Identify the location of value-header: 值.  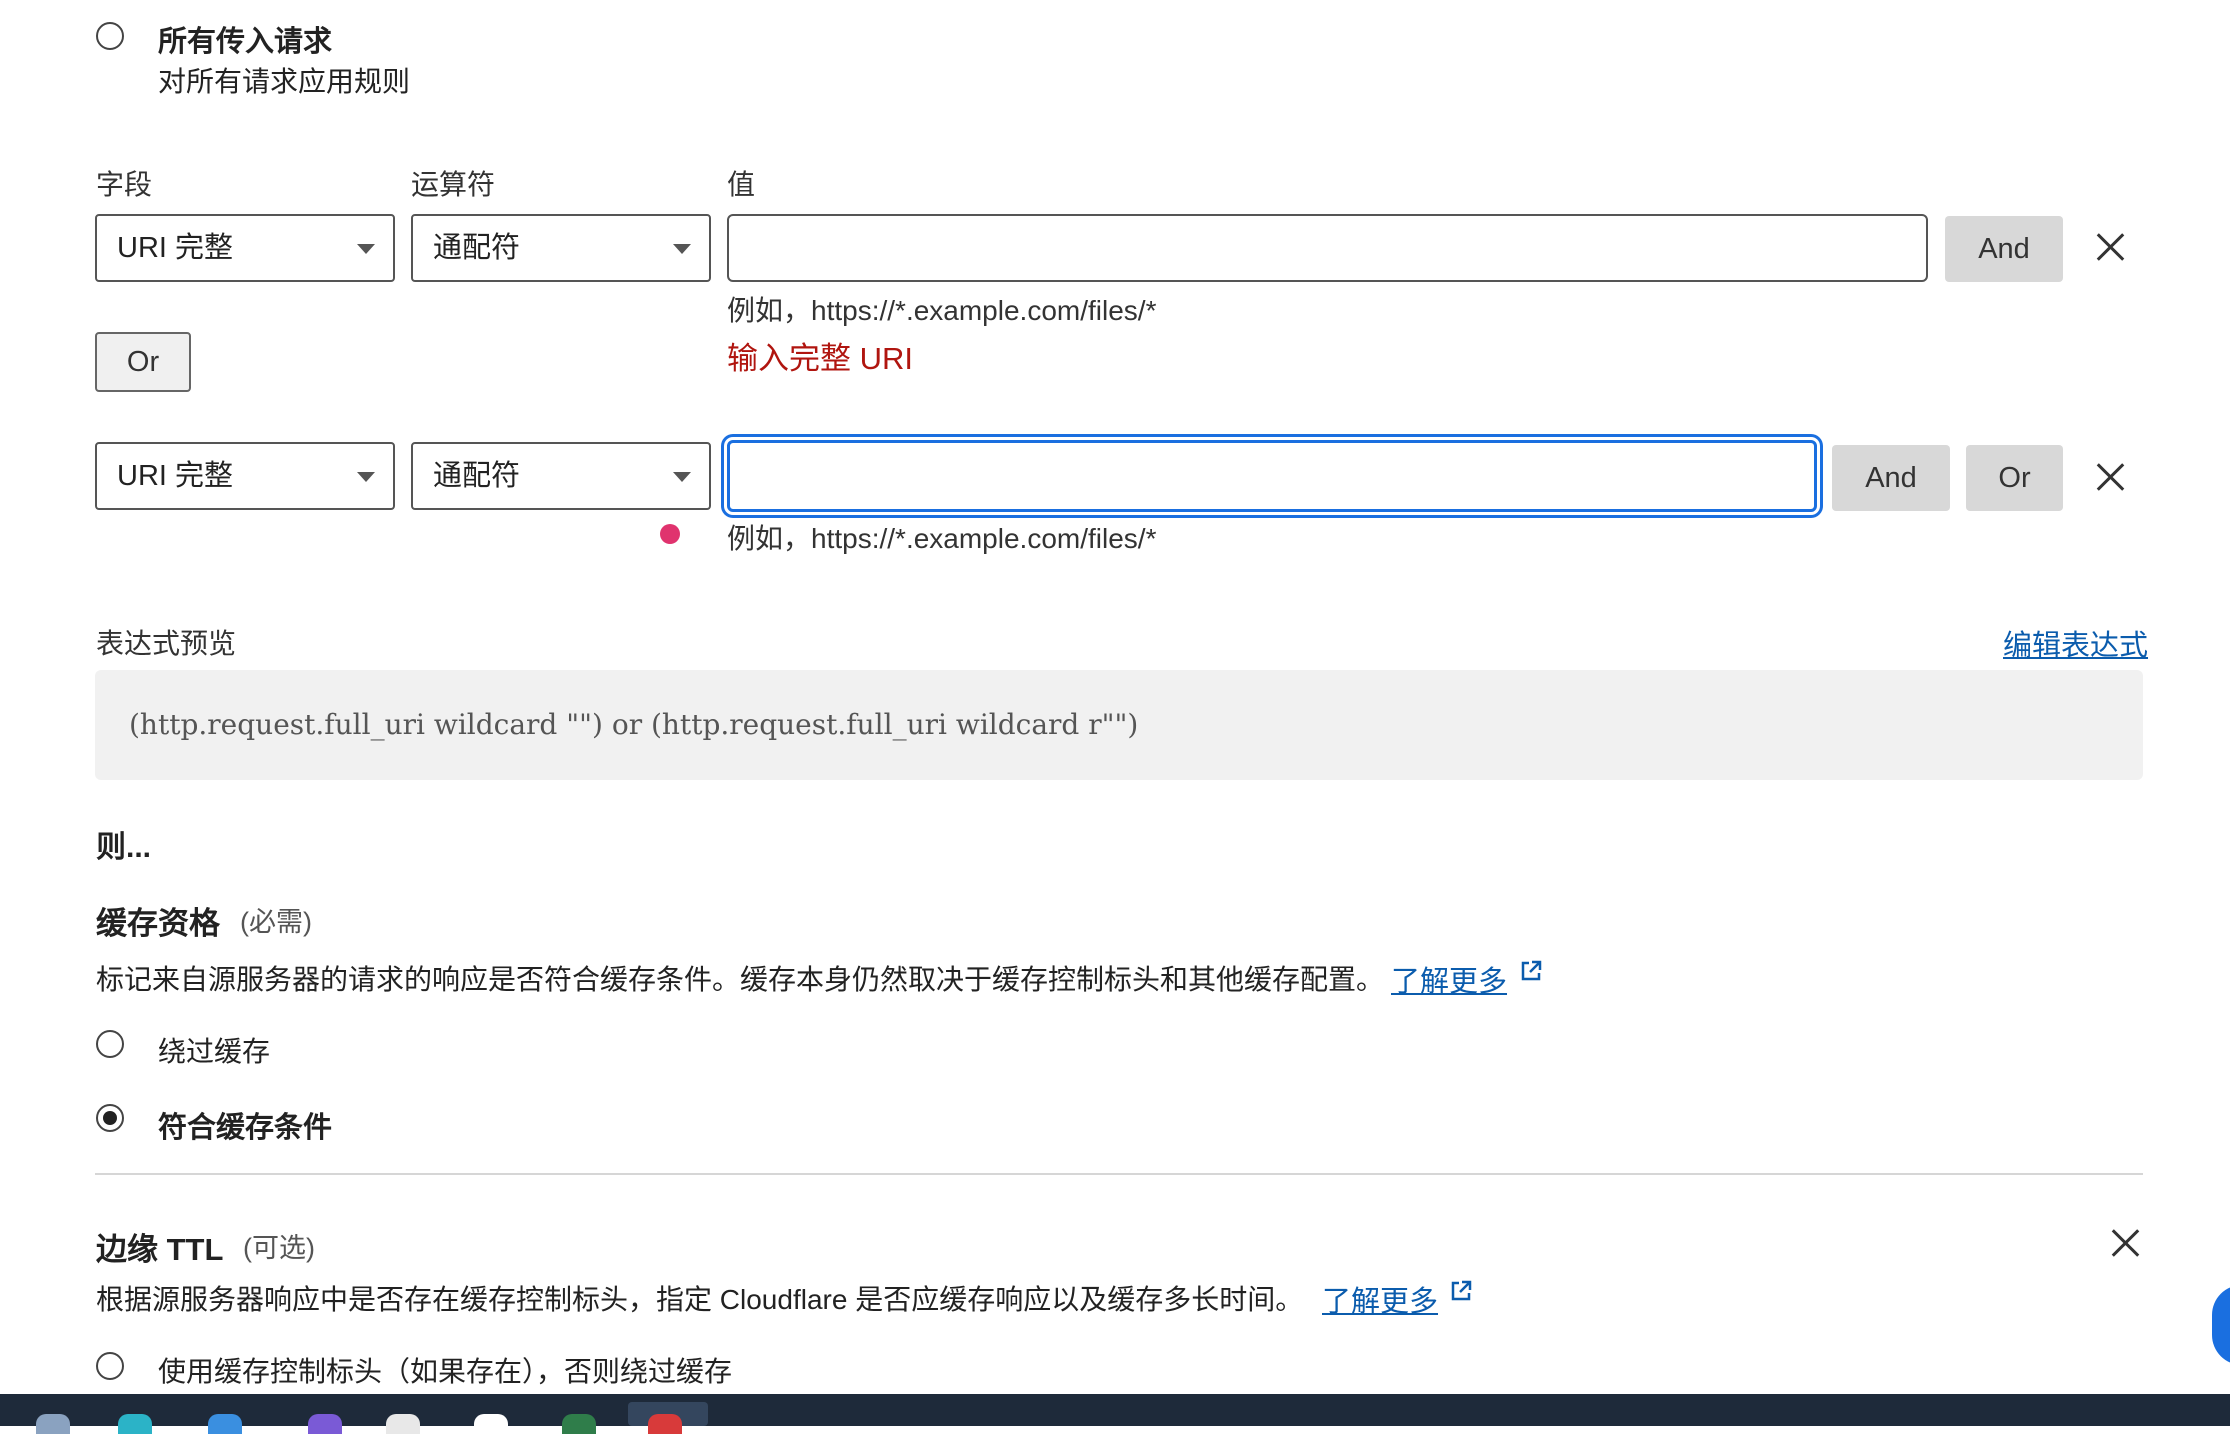
(741, 184).